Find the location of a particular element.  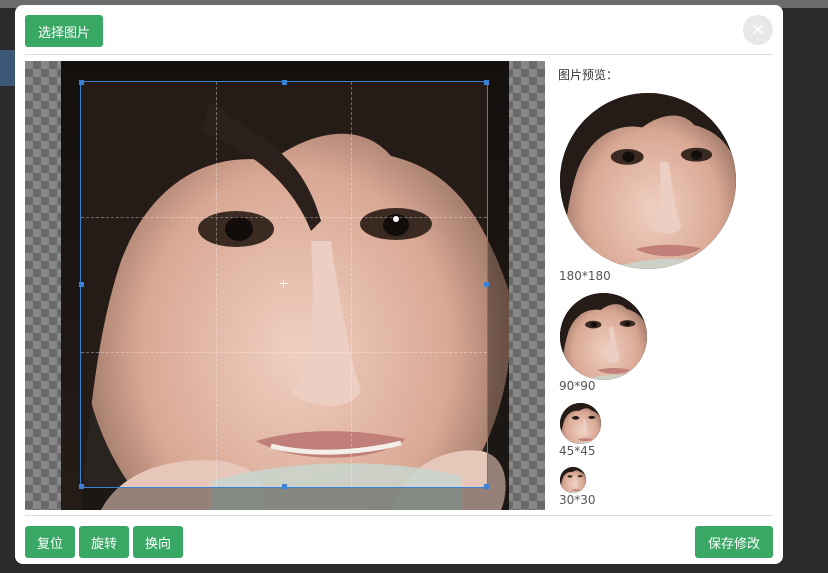

header-divider is located at coordinates (399, 54).